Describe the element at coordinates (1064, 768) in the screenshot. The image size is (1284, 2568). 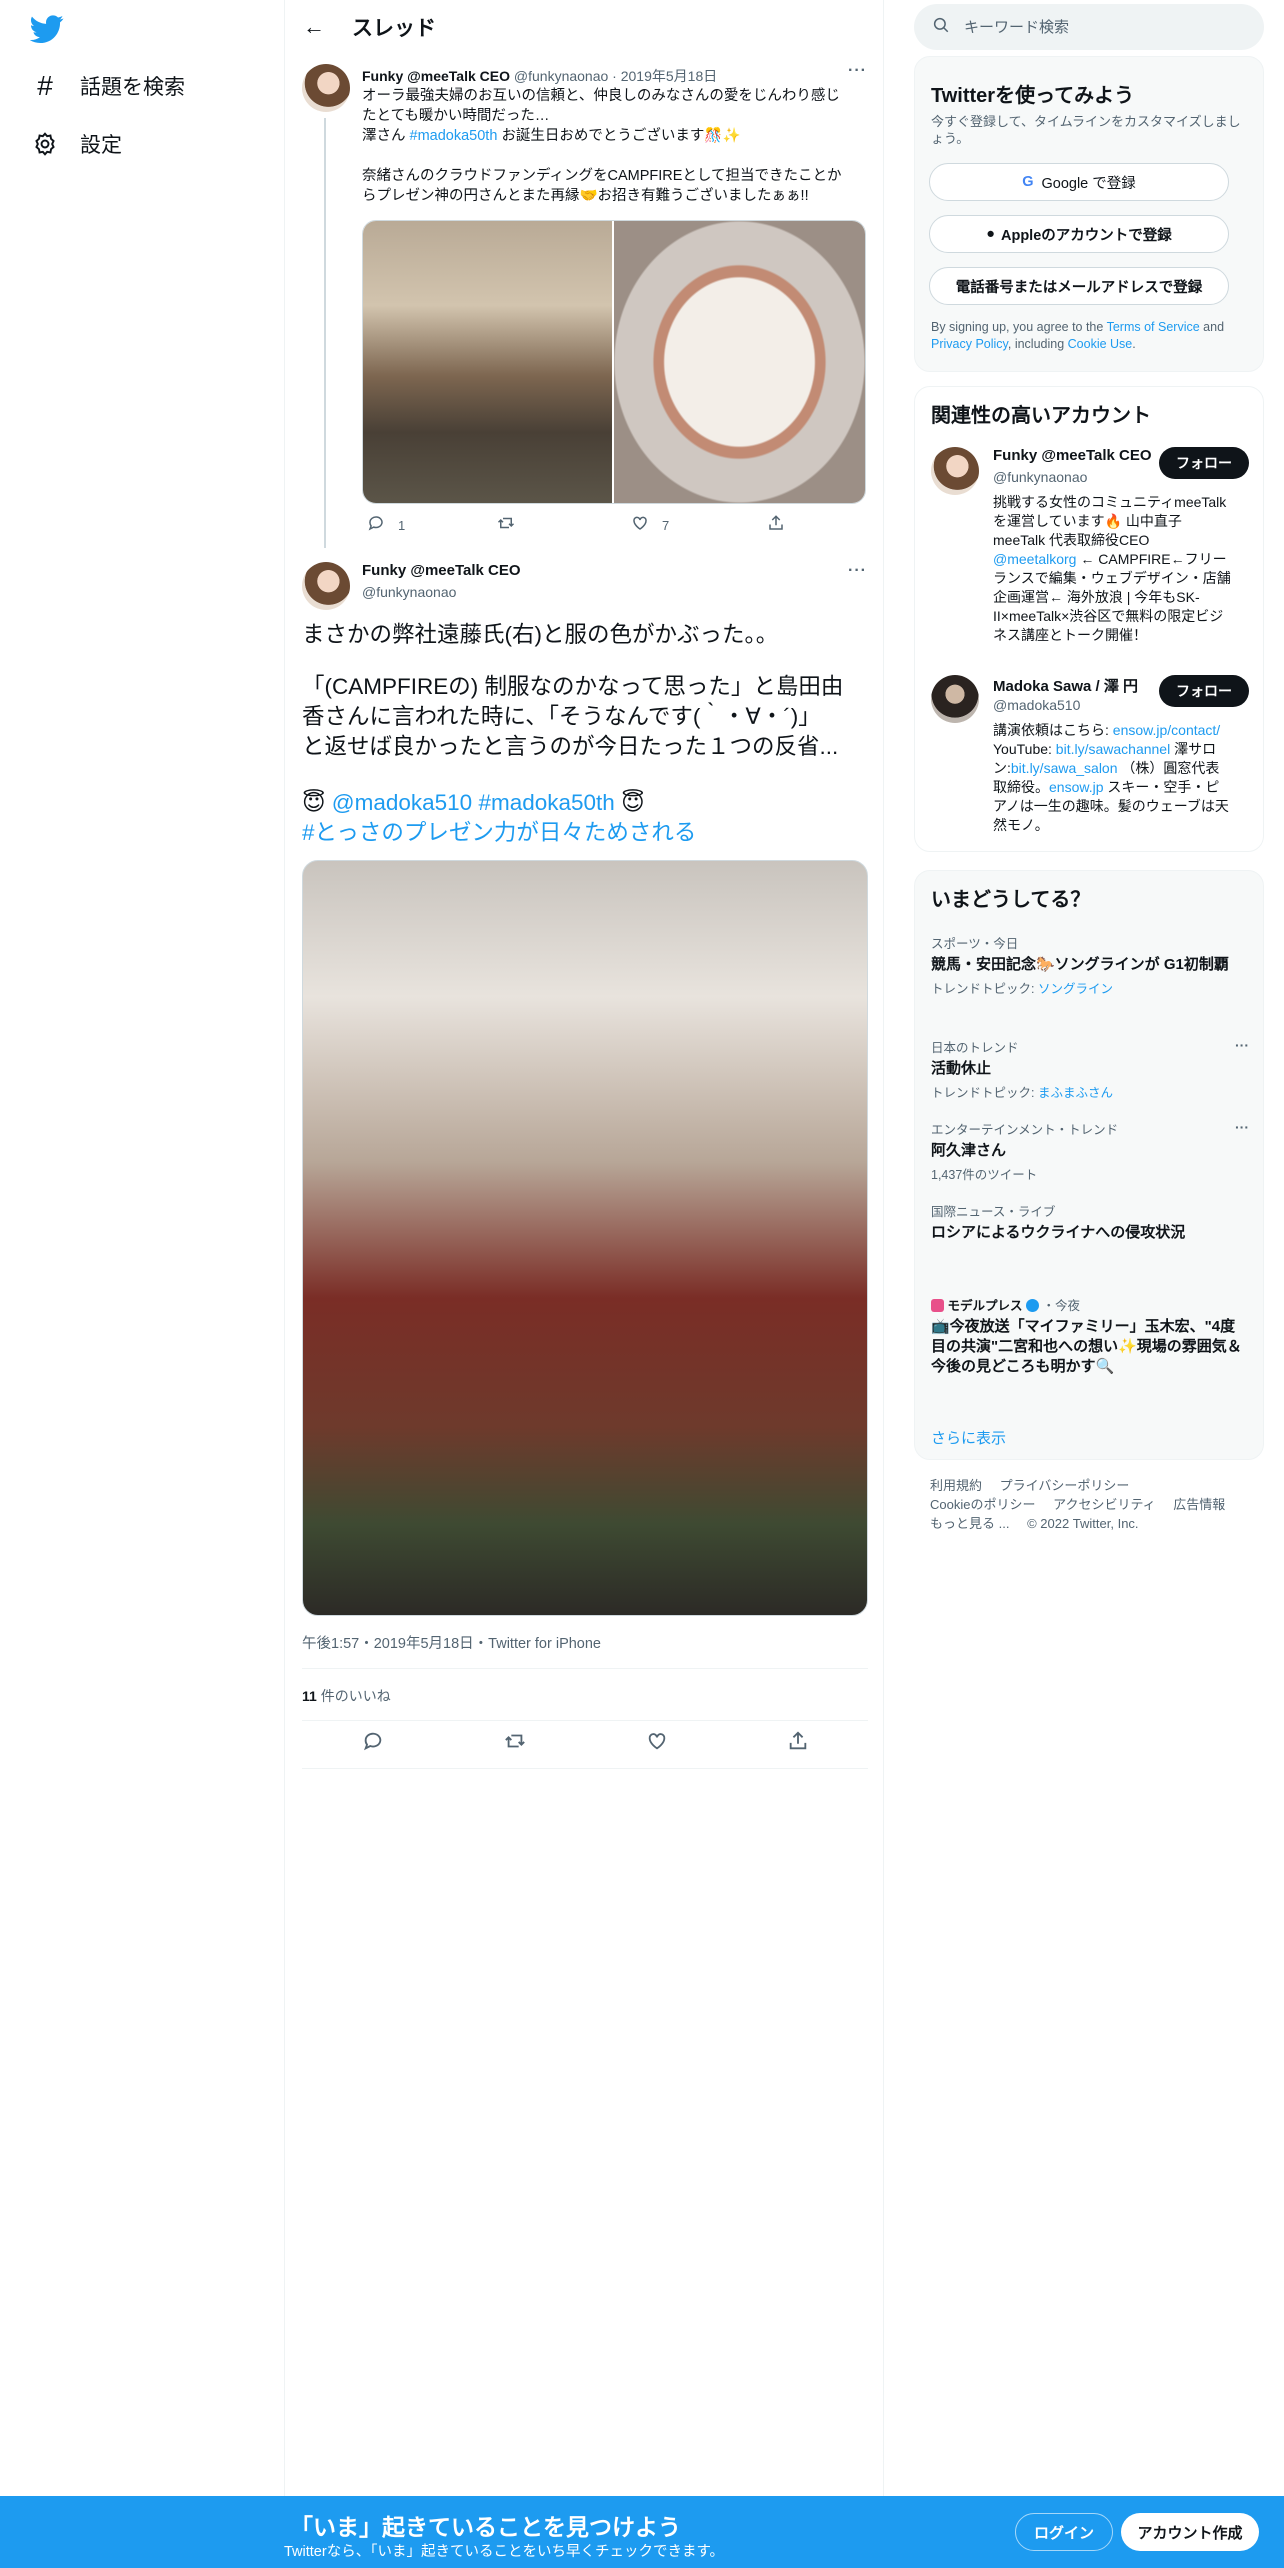
I see `bio-link: bit.ly/sawa_salon` at that location.